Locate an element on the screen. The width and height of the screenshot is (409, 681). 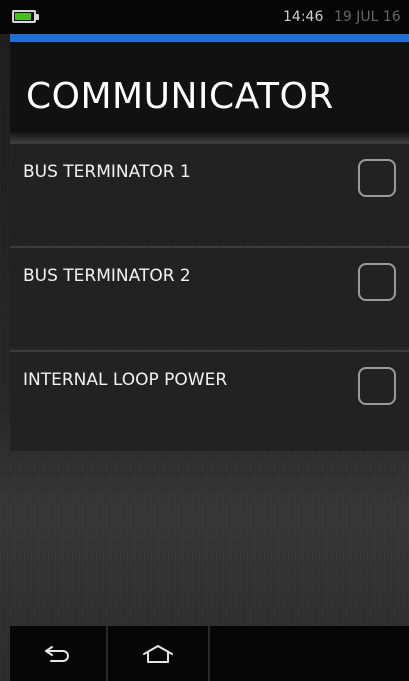
battery-tip is located at coordinates (37, 17).